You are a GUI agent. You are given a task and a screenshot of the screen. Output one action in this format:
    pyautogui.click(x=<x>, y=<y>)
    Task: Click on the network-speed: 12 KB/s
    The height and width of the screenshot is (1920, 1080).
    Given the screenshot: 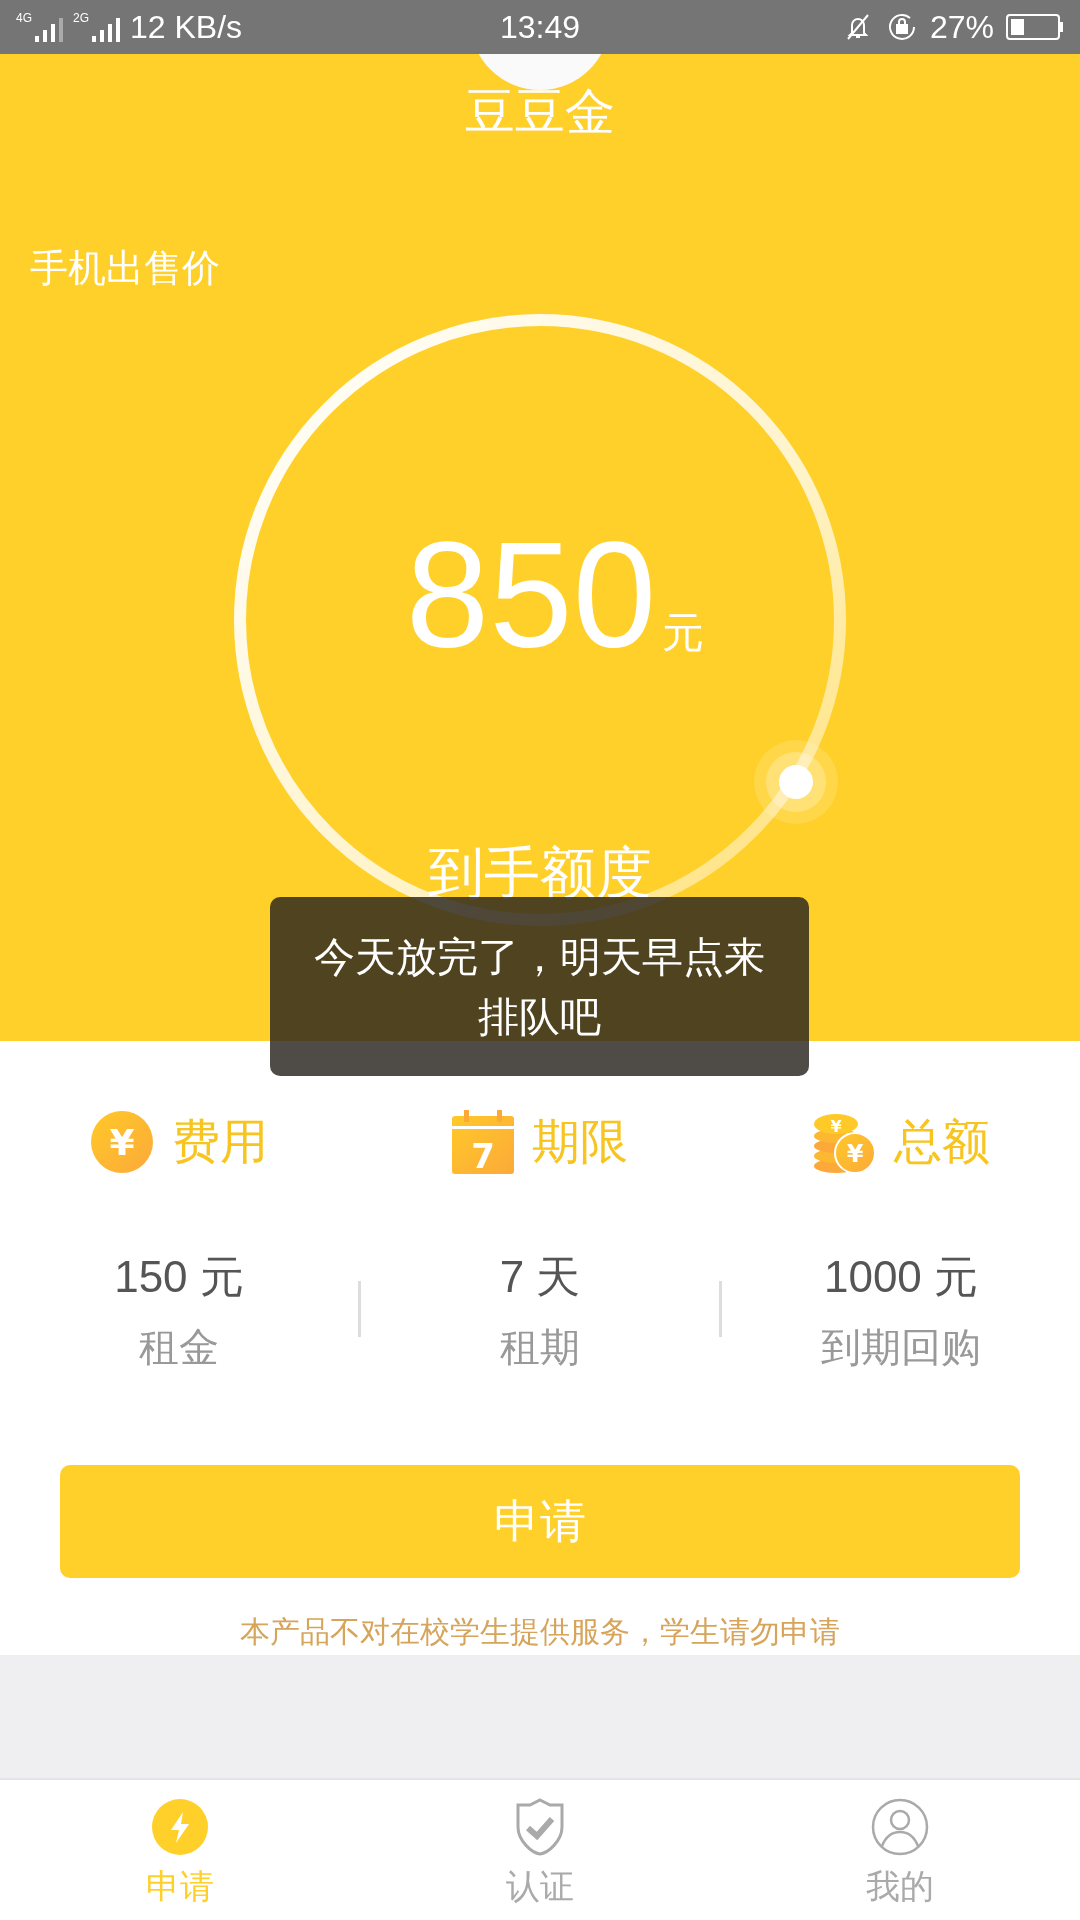 What is the action you would take?
    pyautogui.click(x=186, y=27)
    